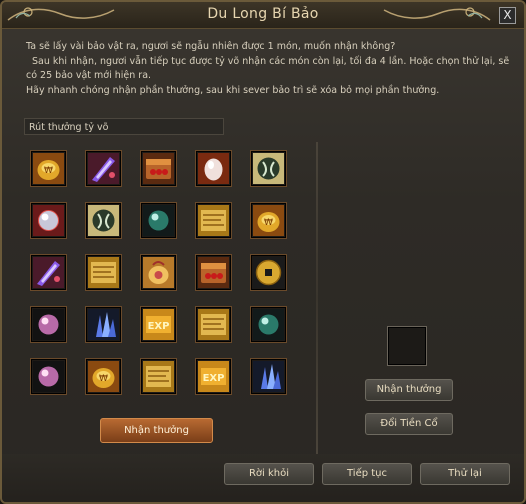 Image resolution: width=526 pixels, height=504 pixels. I want to click on panel-divider, so click(317, 298).